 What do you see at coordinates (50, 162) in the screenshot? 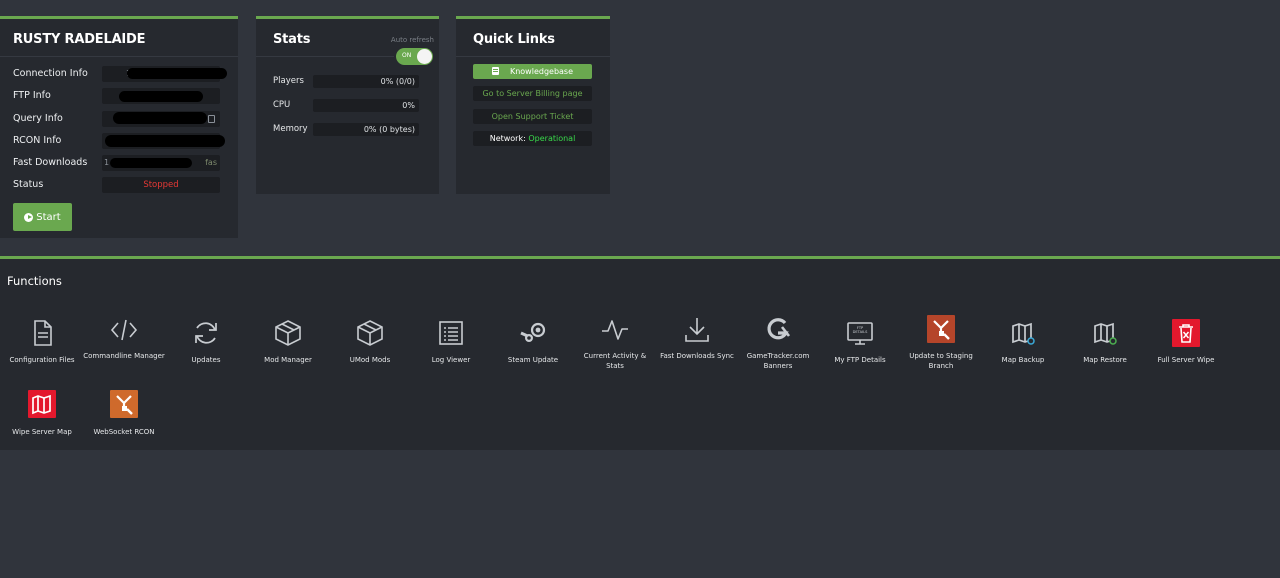
I see `fast-downloads-label: Fast Downloads` at bounding box center [50, 162].